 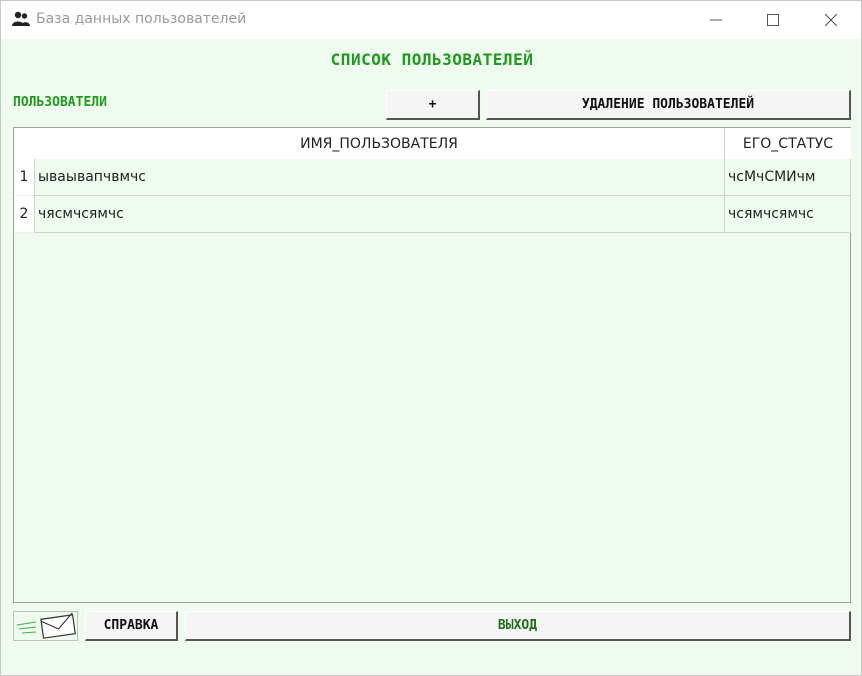 What do you see at coordinates (45, 626) in the screenshot?
I see `mail-icon` at bounding box center [45, 626].